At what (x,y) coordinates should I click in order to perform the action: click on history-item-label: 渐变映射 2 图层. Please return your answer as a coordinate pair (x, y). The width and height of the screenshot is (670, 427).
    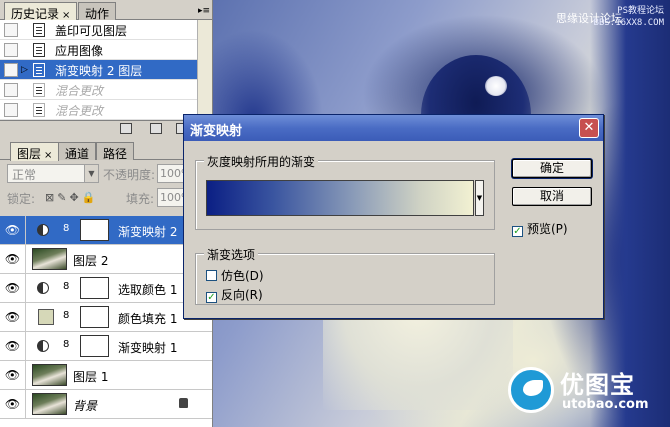
    Looking at the image, I should click on (99, 71).